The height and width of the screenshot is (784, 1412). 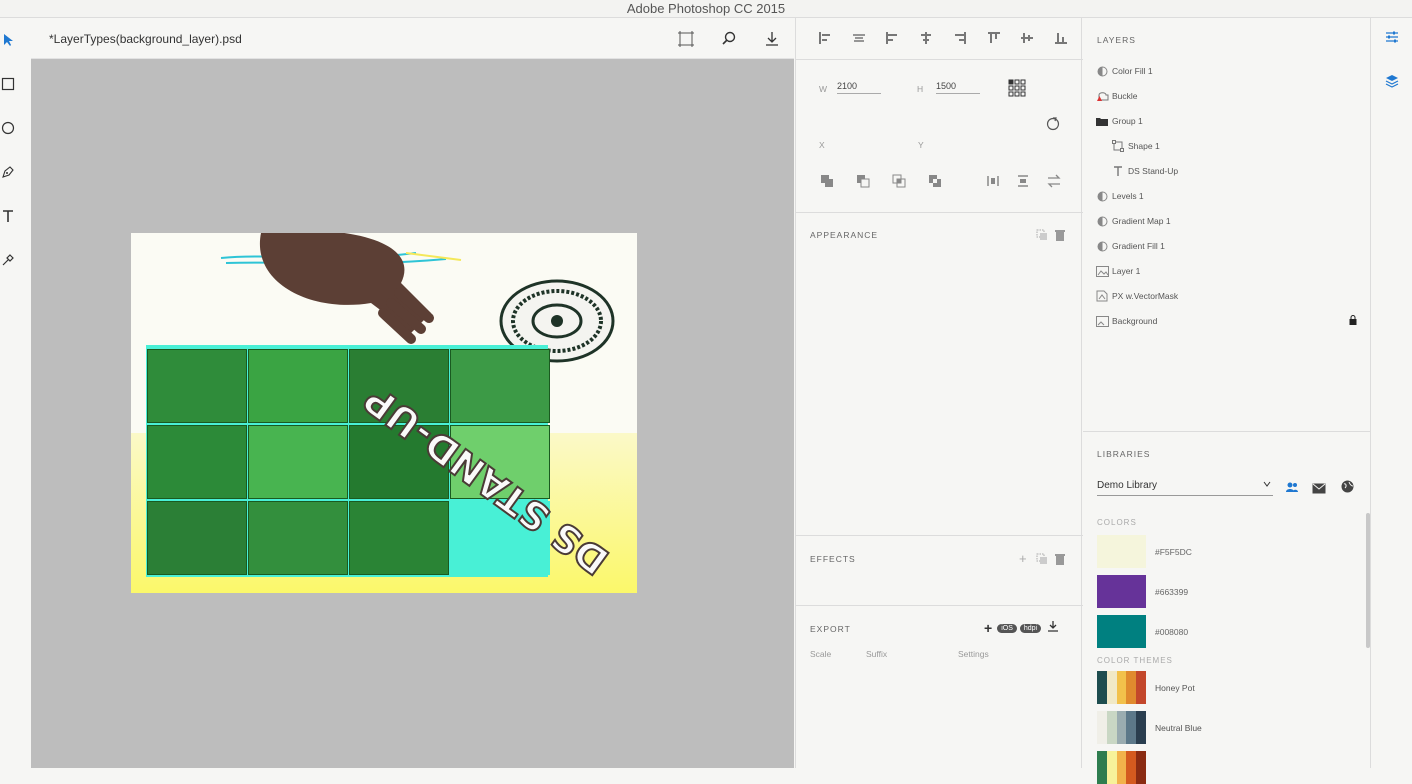 I want to click on align-left-edges-icon, so click(x=825, y=39).